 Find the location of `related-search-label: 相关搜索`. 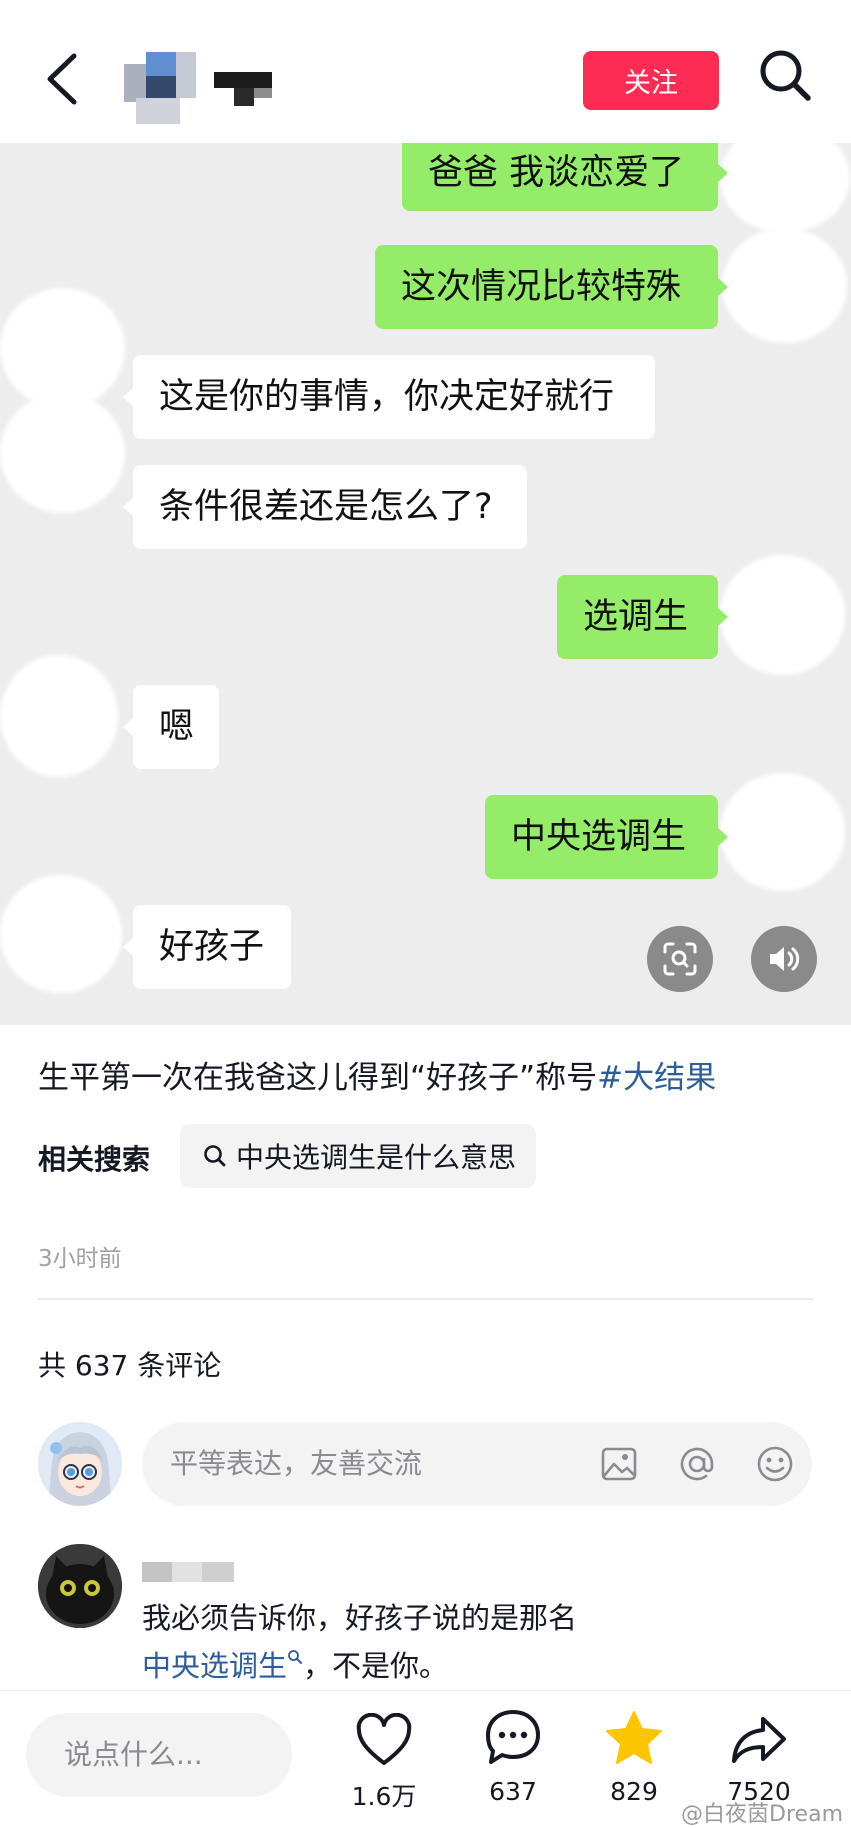

related-search-label: 相关搜索 is located at coordinates (94, 1159).